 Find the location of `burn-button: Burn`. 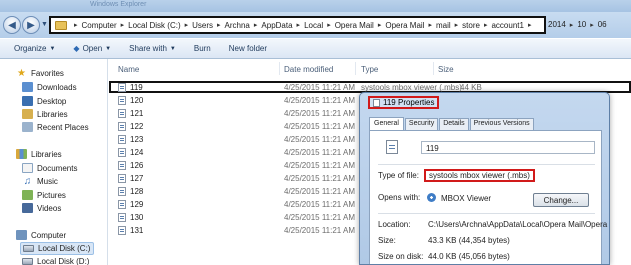

burn-button: Burn is located at coordinates (202, 48).